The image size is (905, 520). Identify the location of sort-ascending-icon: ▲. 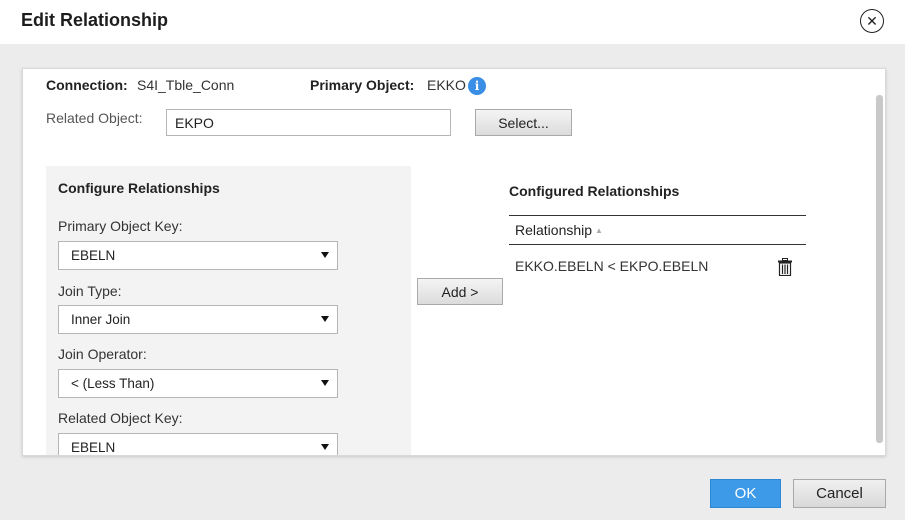
(599, 230).